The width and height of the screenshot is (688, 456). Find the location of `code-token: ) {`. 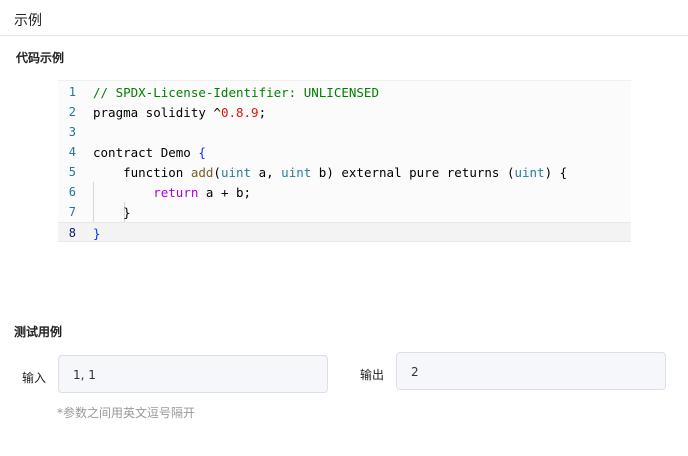

code-token: ) { is located at coordinates (556, 172).